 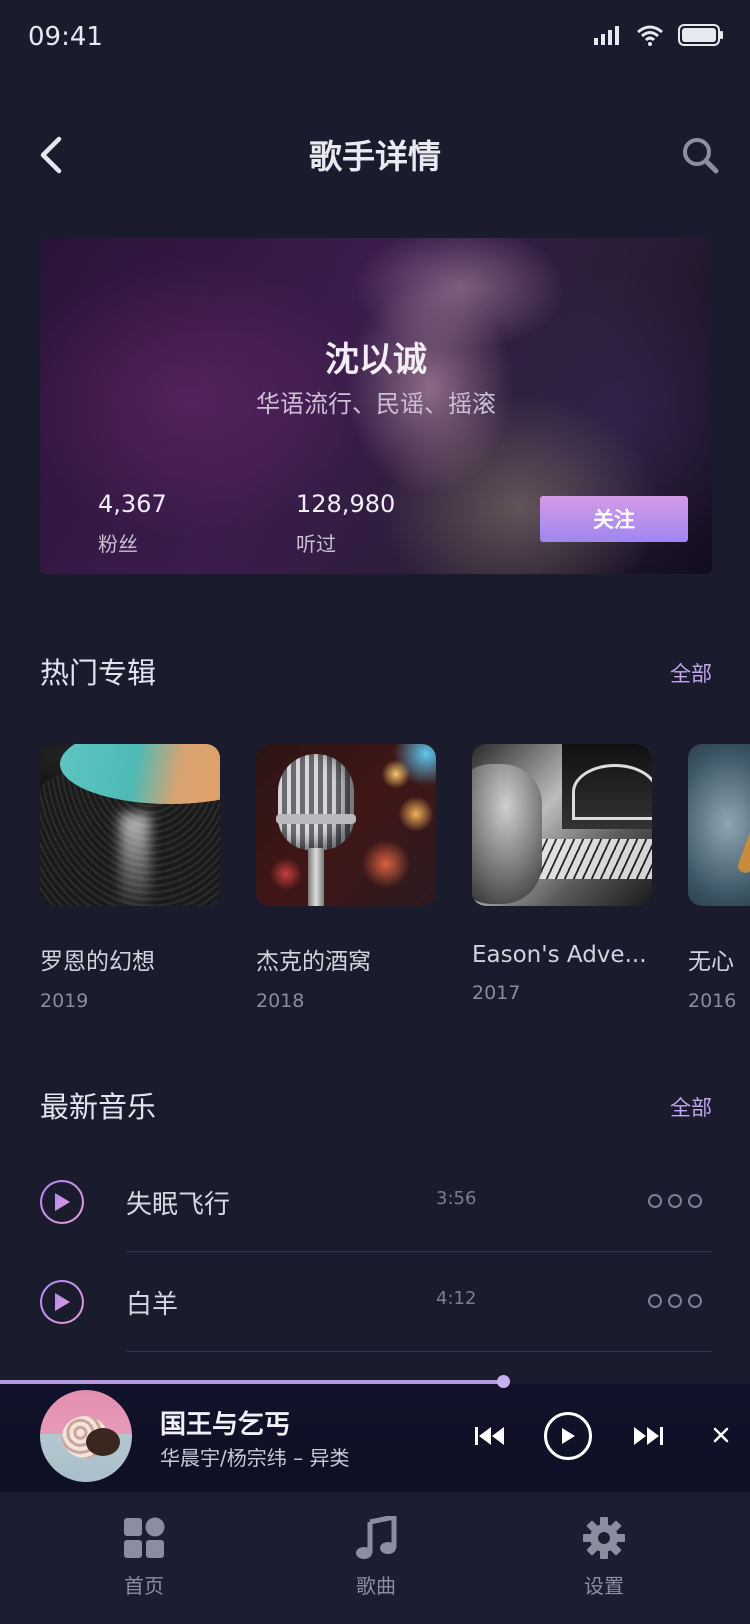 What do you see at coordinates (456, 1198) in the screenshot?
I see `song-duration: 3:56` at bounding box center [456, 1198].